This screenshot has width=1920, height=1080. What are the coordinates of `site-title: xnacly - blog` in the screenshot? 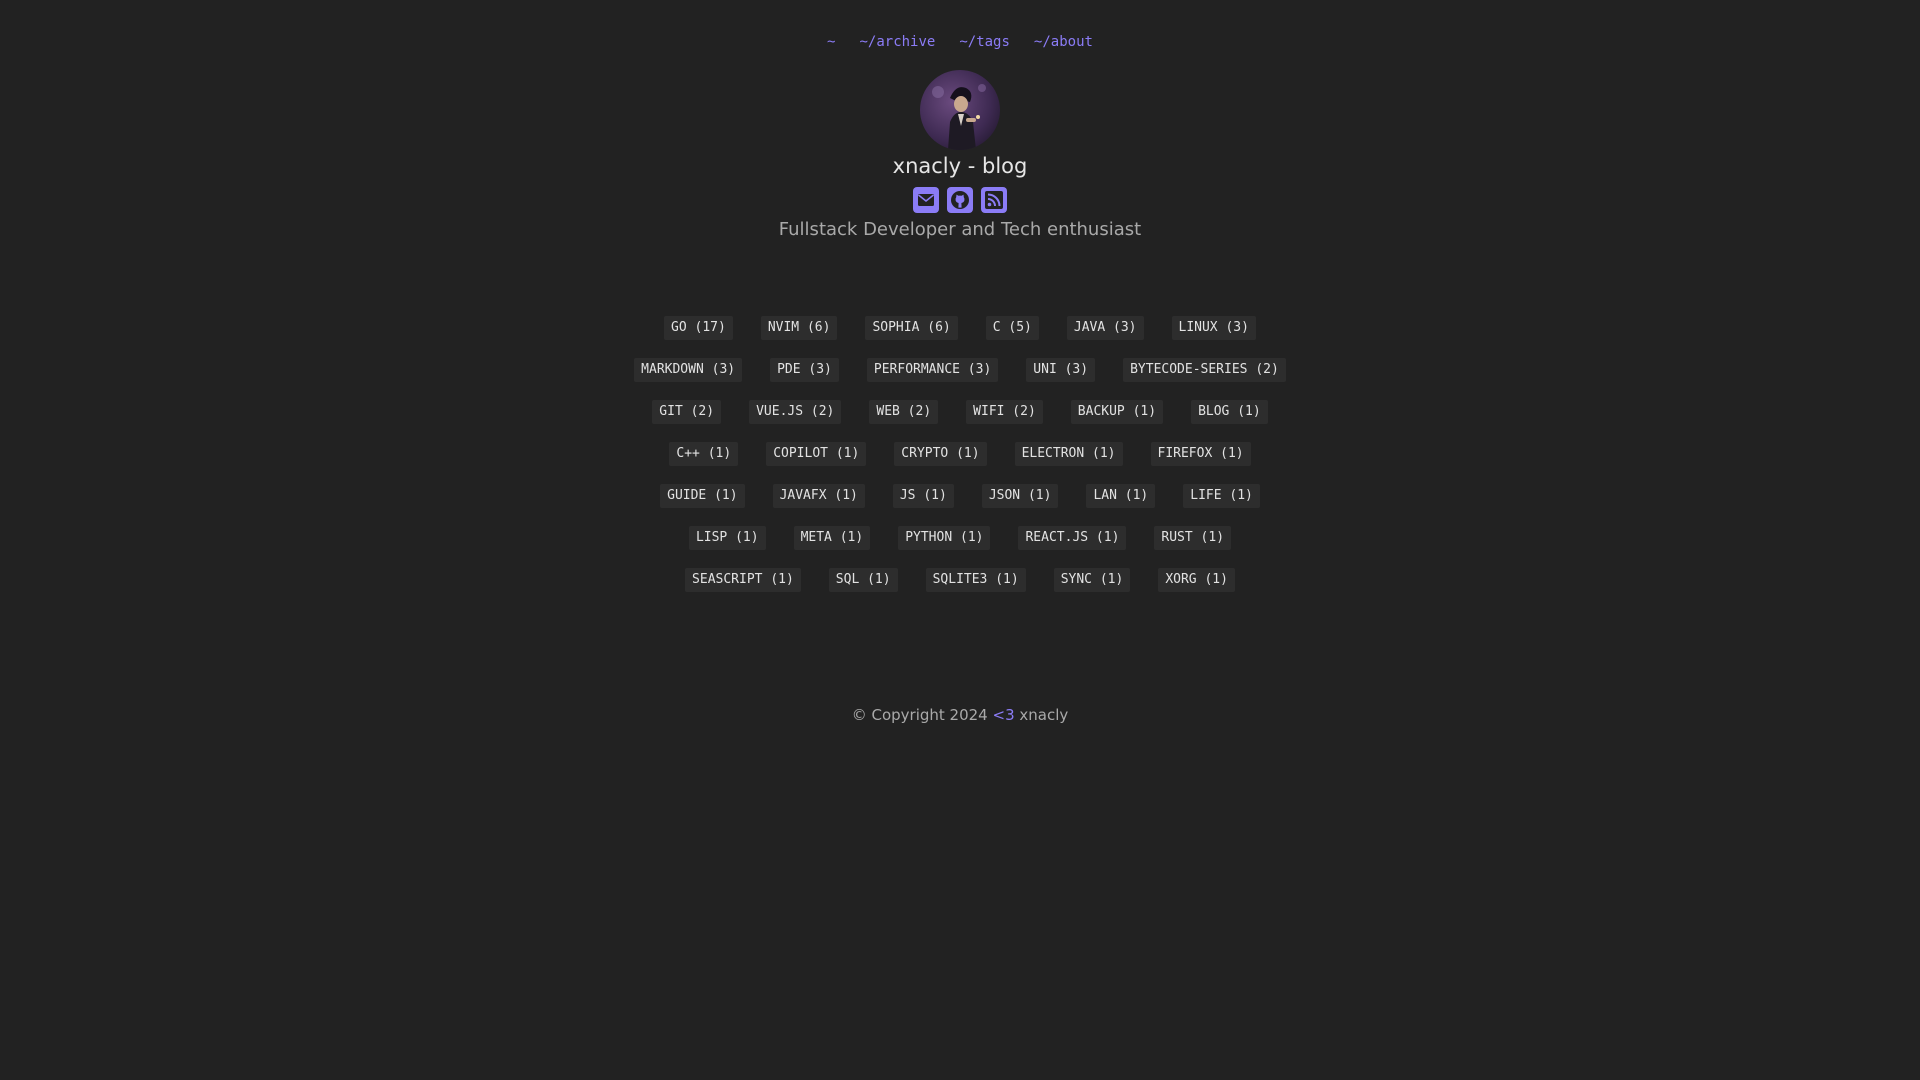 It's located at (960, 166).